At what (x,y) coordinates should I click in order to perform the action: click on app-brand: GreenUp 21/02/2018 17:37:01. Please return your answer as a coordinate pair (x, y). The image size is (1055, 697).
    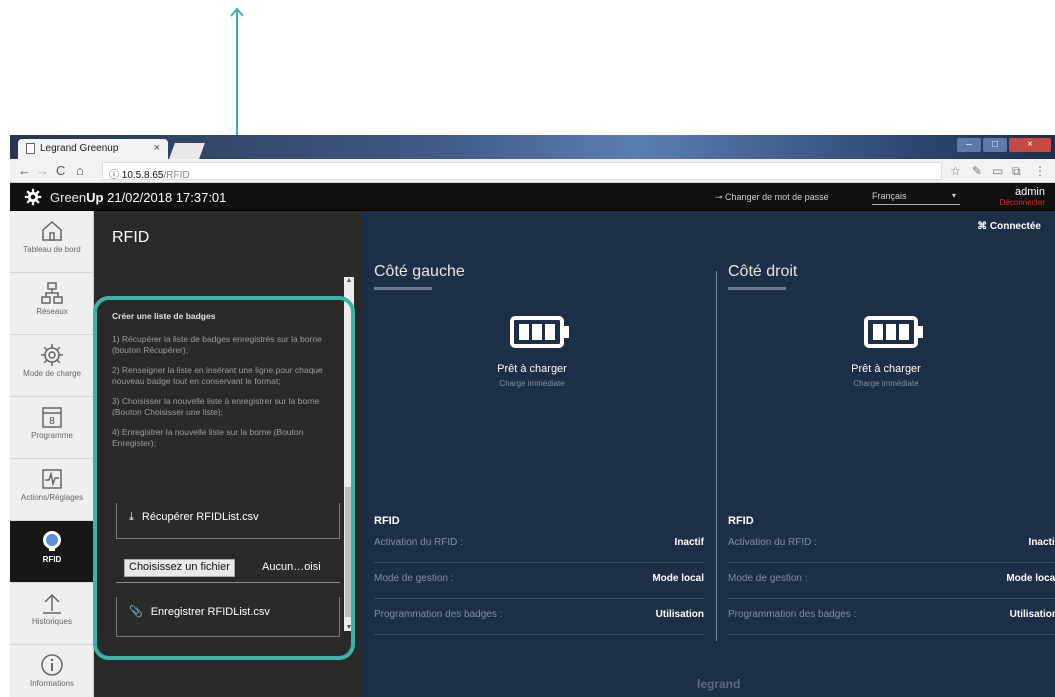
    Looking at the image, I should click on (138, 197).